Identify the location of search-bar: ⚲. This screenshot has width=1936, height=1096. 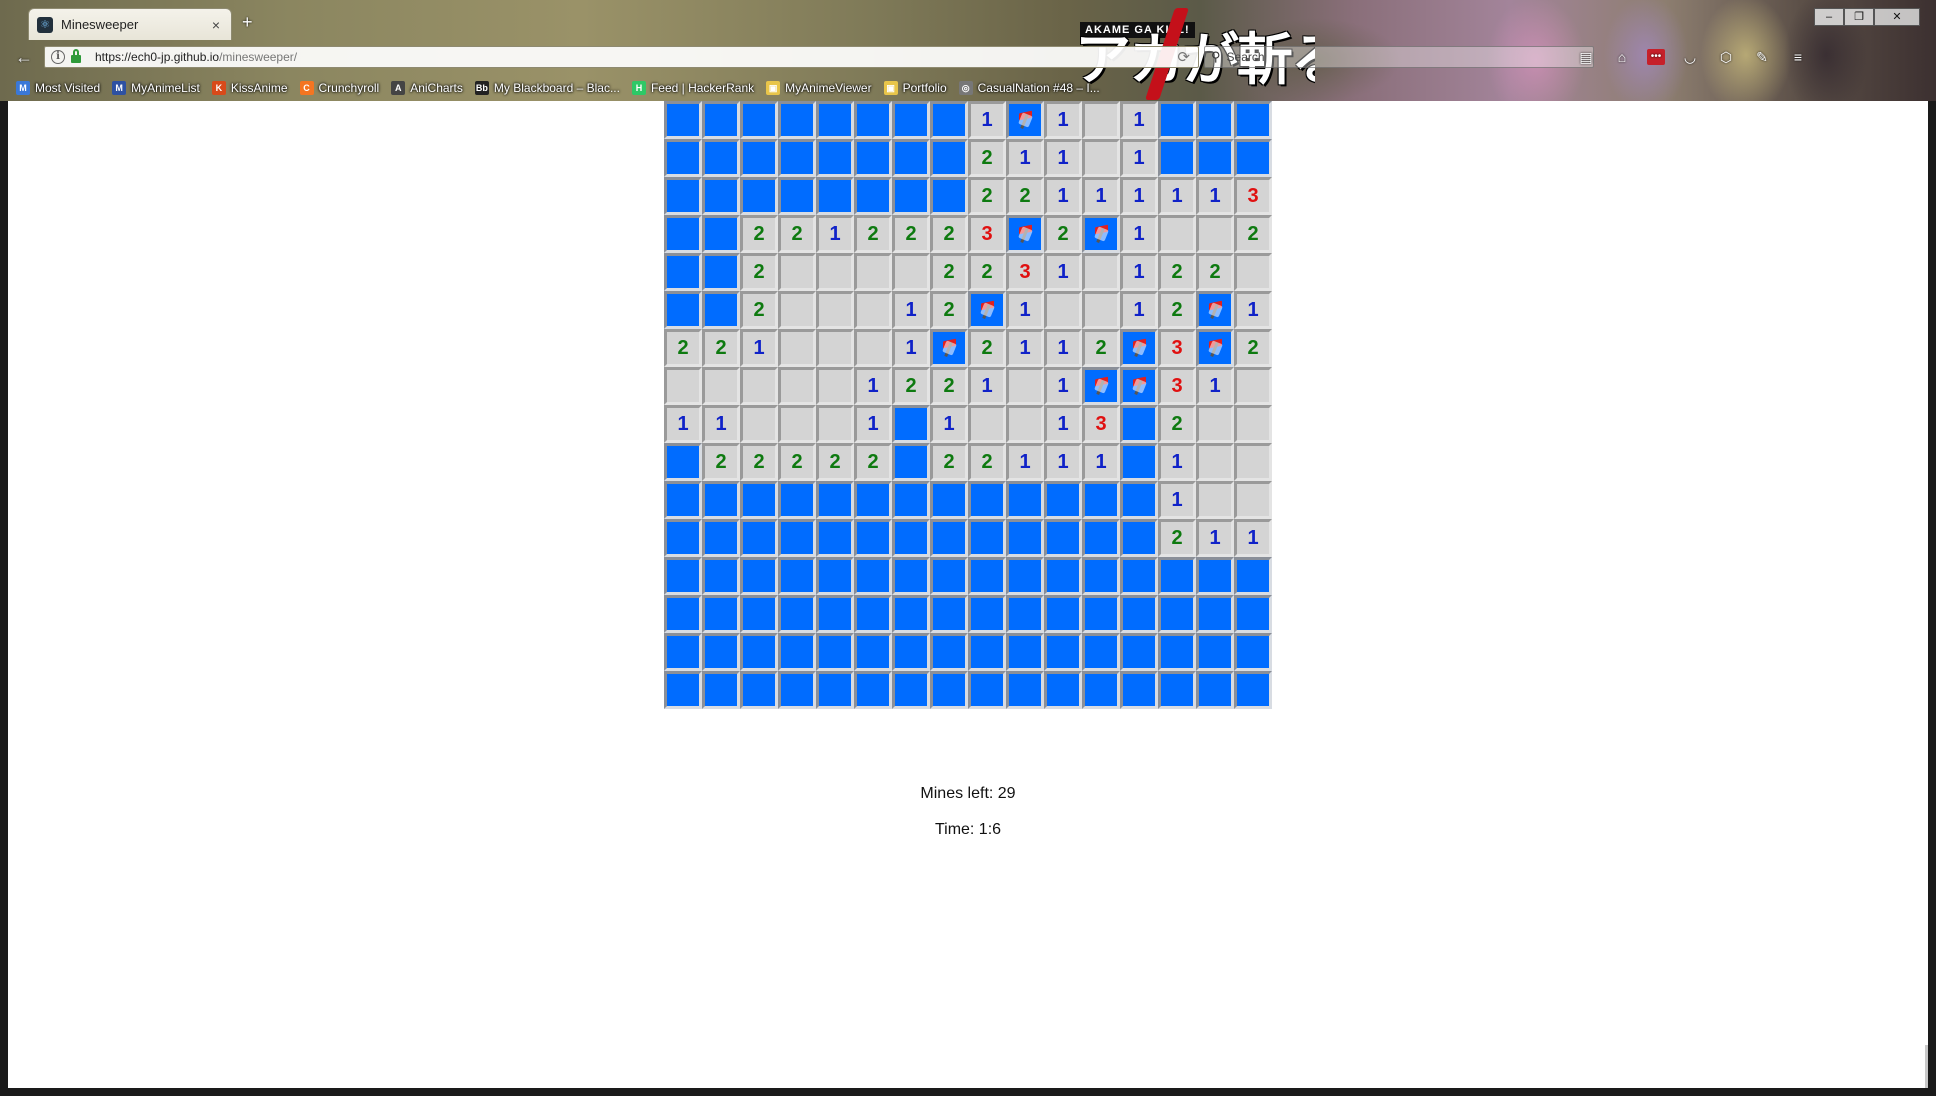
(1399, 57).